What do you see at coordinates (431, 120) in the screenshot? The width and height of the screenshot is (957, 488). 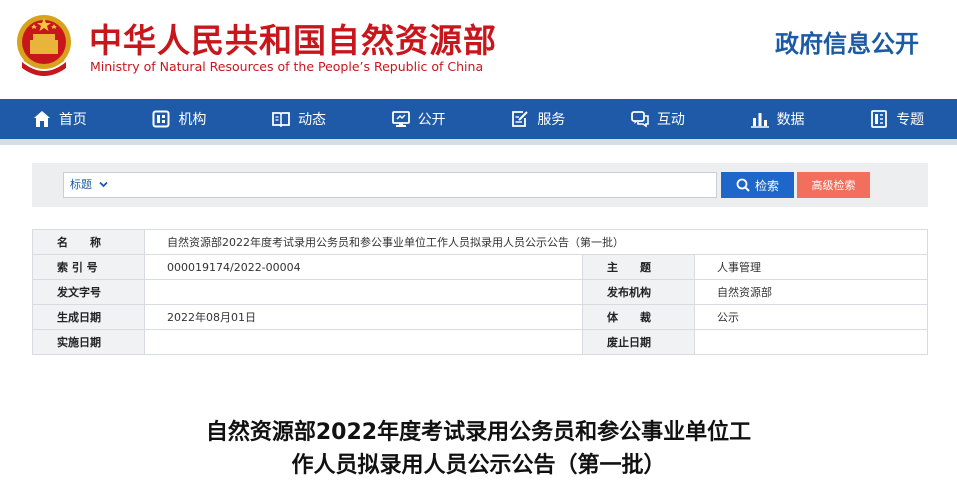 I see `nav-label: 公开` at bounding box center [431, 120].